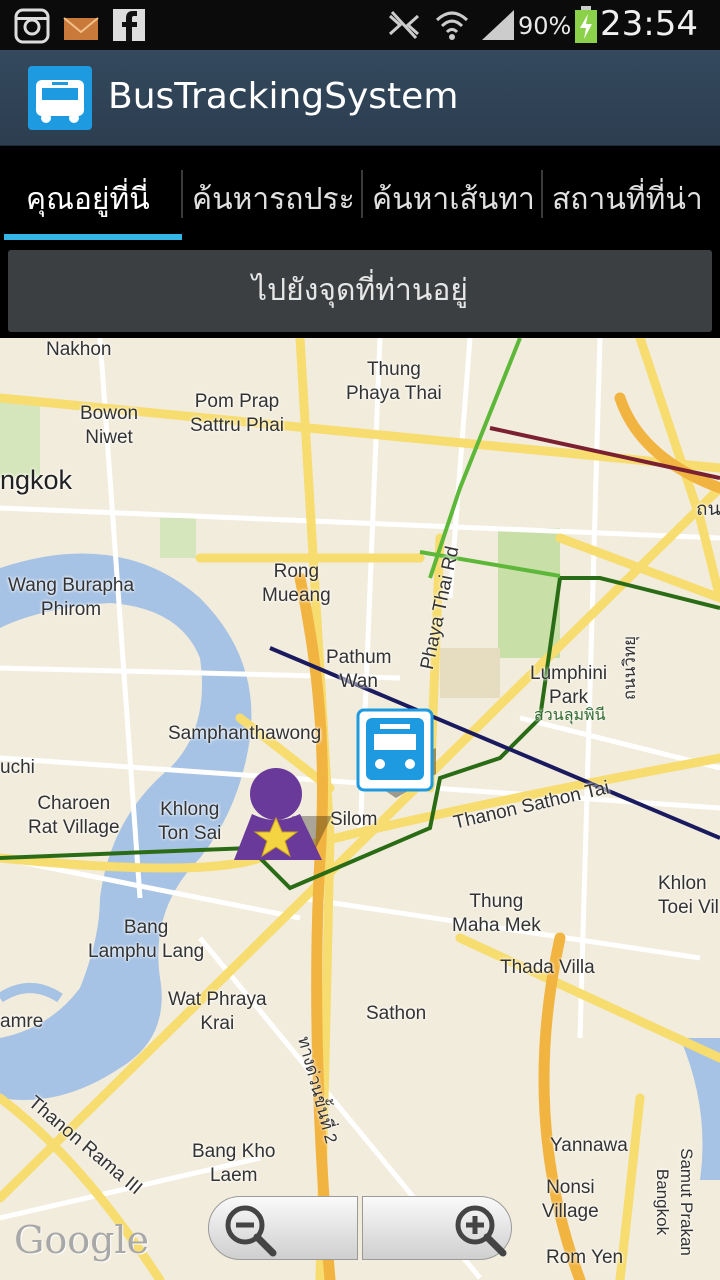 The width and height of the screenshot is (720, 1280). What do you see at coordinates (589, 1145) in the screenshot?
I see `map-label: Yannawa` at bounding box center [589, 1145].